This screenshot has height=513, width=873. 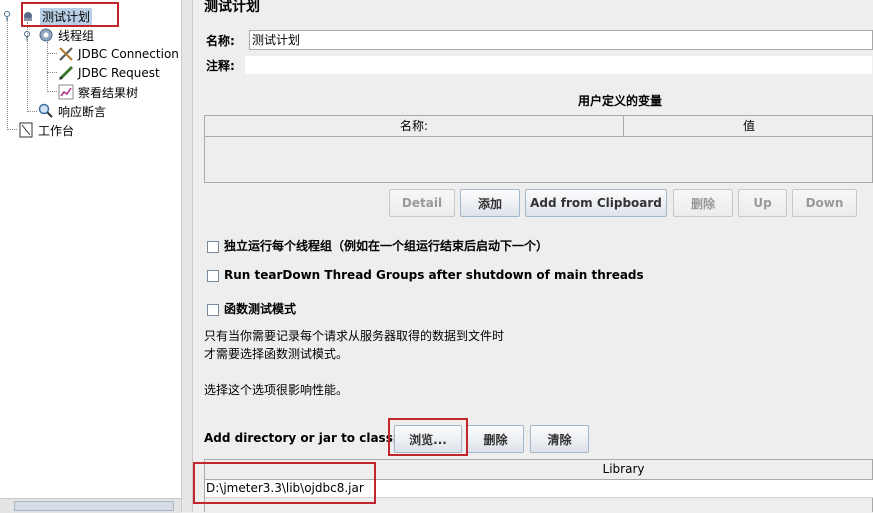 What do you see at coordinates (46, 35) in the screenshot?
I see `gear-icon` at bounding box center [46, 35].